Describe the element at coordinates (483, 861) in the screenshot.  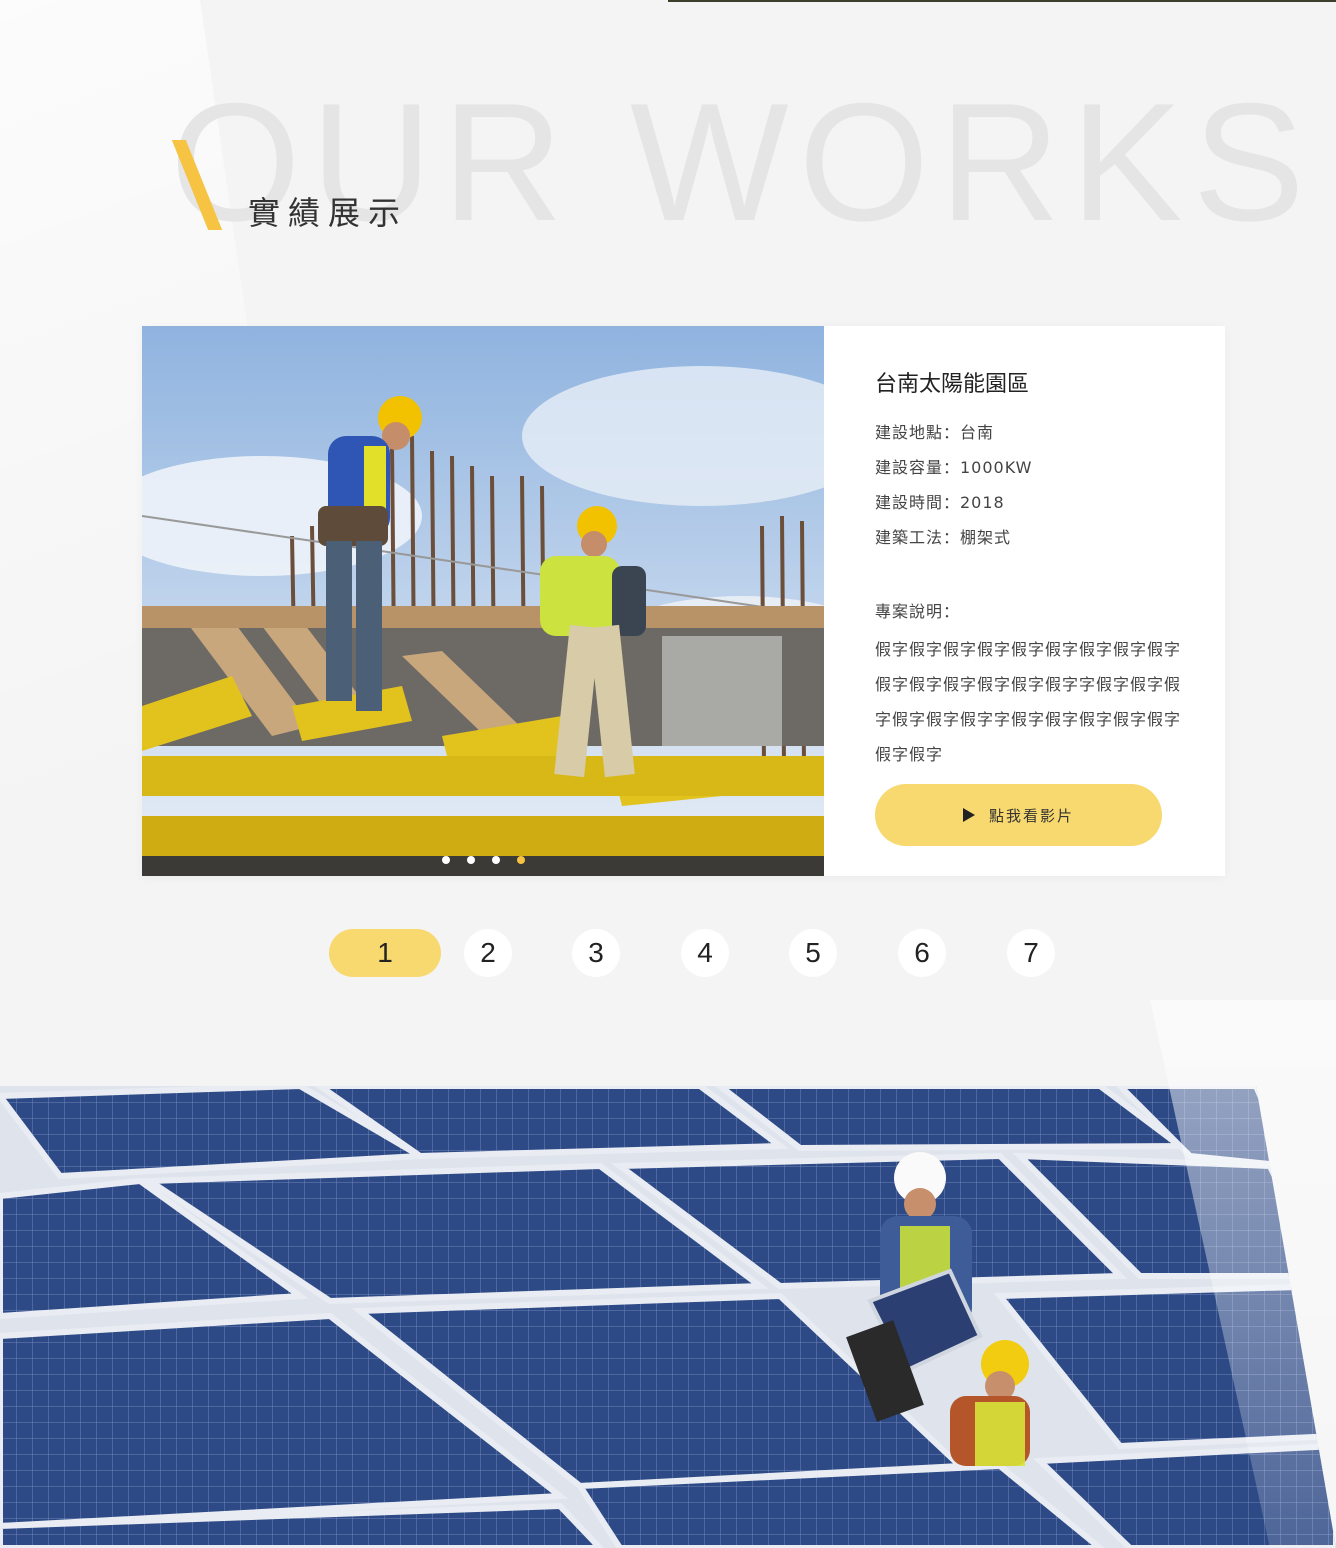
I see `slider-dots` at that location.